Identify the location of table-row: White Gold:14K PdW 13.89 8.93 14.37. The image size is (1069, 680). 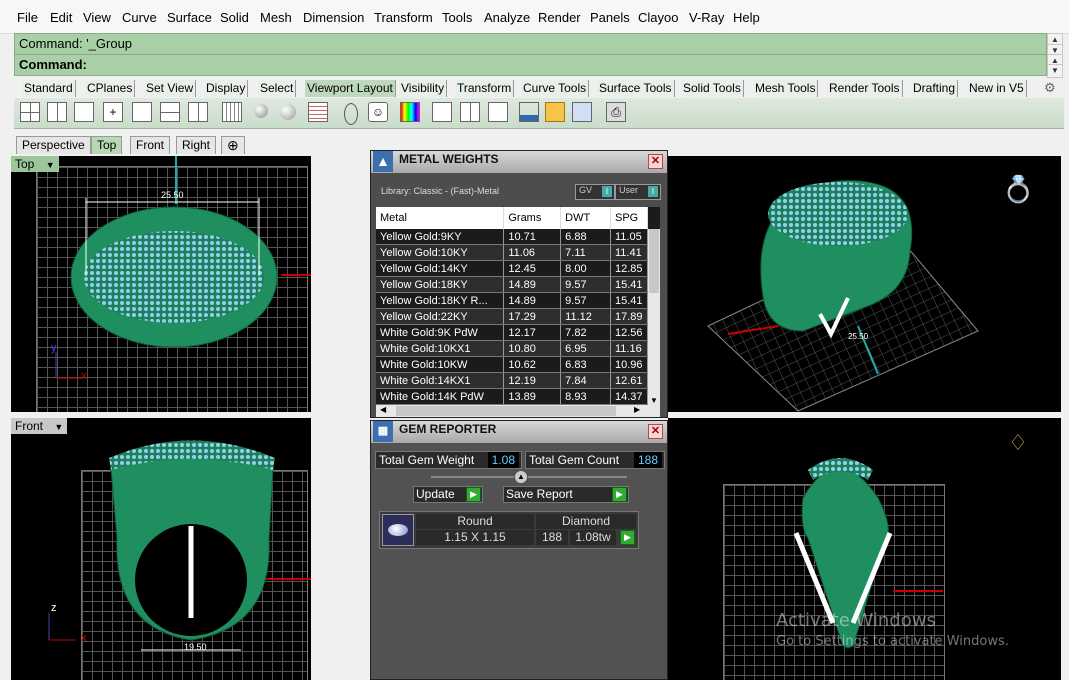
(512, 396).